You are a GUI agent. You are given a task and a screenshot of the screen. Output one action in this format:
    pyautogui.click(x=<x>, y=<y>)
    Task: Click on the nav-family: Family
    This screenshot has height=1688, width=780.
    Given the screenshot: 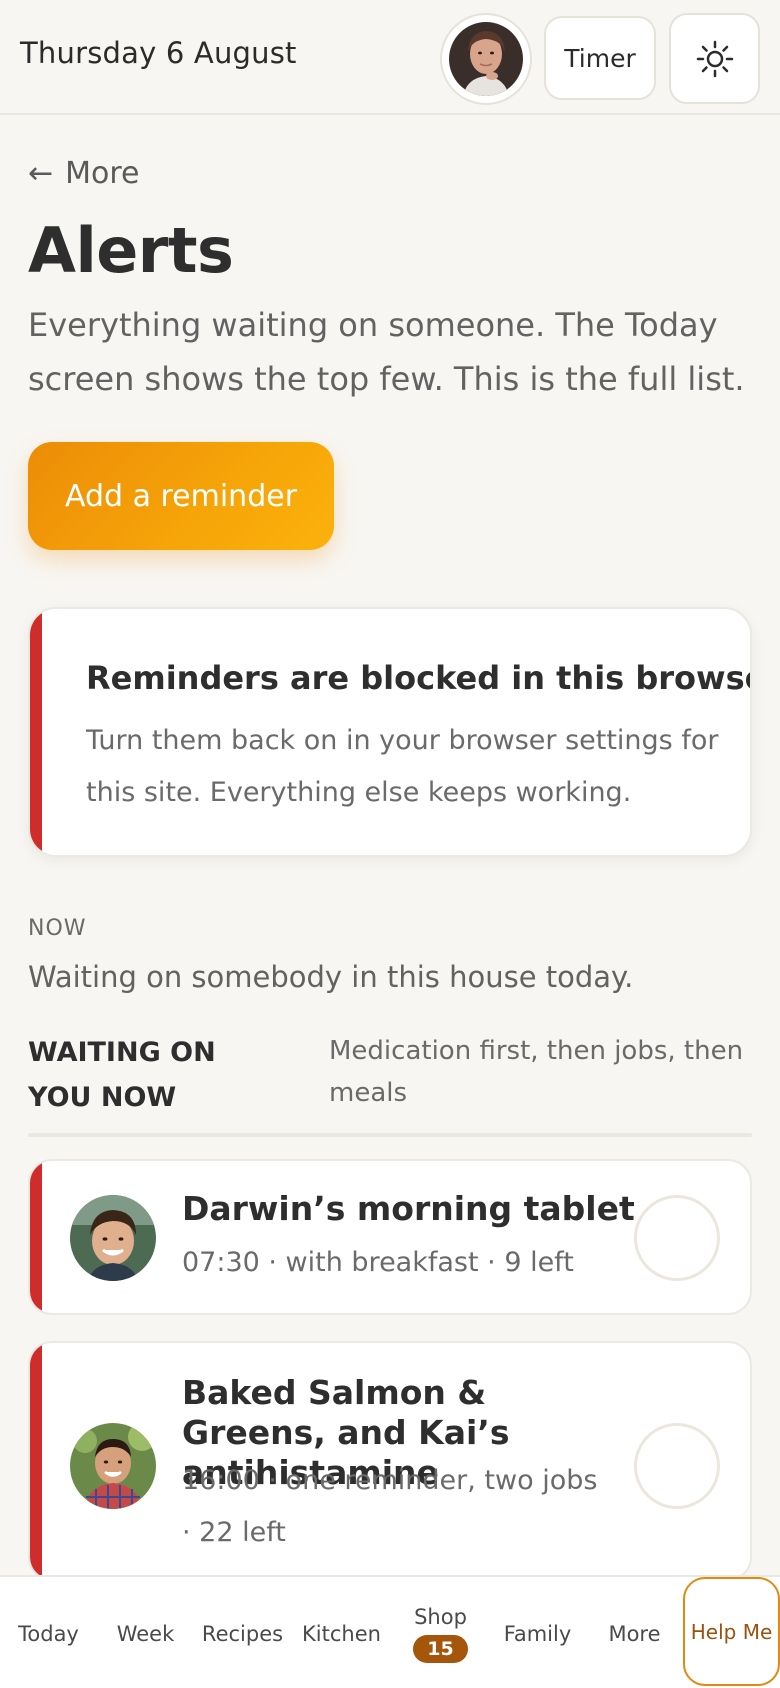 What is the action you would take?
    pyautogui.click(x=537, y=1632)
    